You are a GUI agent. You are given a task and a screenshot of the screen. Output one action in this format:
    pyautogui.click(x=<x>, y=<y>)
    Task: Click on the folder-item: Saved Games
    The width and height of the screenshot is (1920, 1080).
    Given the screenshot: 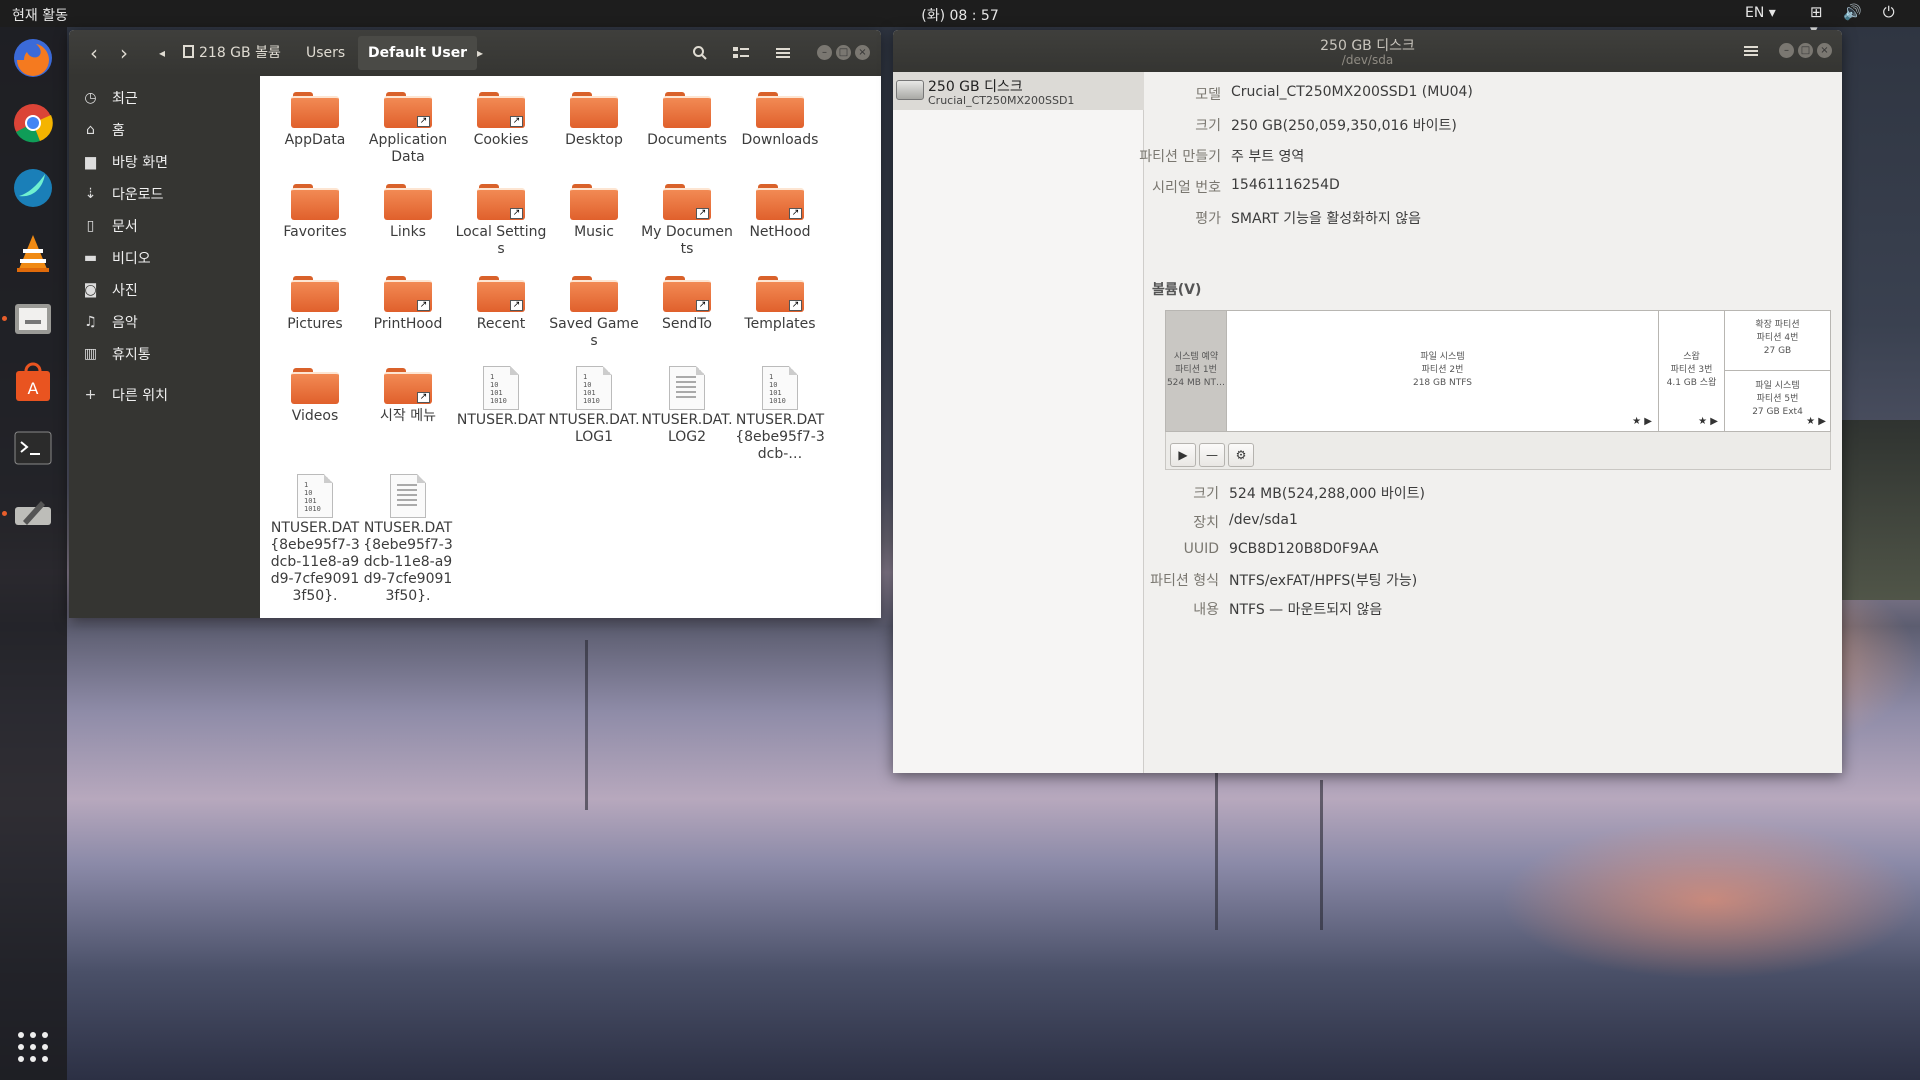 What is the action you would take?
    pyautogui.click(x=594, y=312)
    